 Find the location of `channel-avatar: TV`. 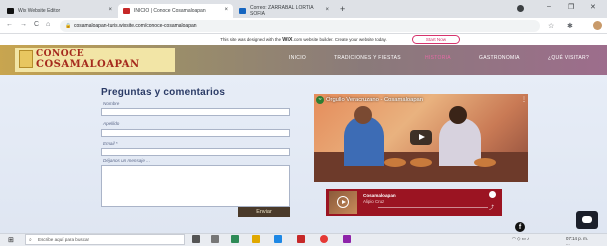

channel-avatar: TV is located at coordinates (320, 100).